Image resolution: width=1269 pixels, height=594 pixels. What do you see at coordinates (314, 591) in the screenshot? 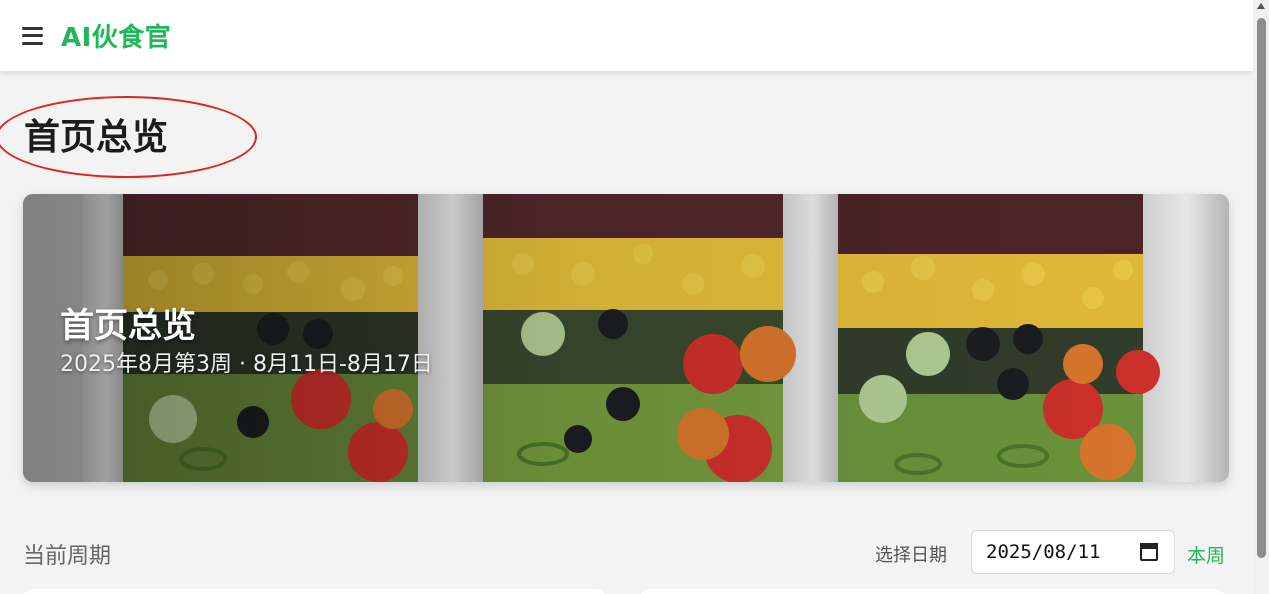
I see `summary-card-left` at bounding box center [314, 591].